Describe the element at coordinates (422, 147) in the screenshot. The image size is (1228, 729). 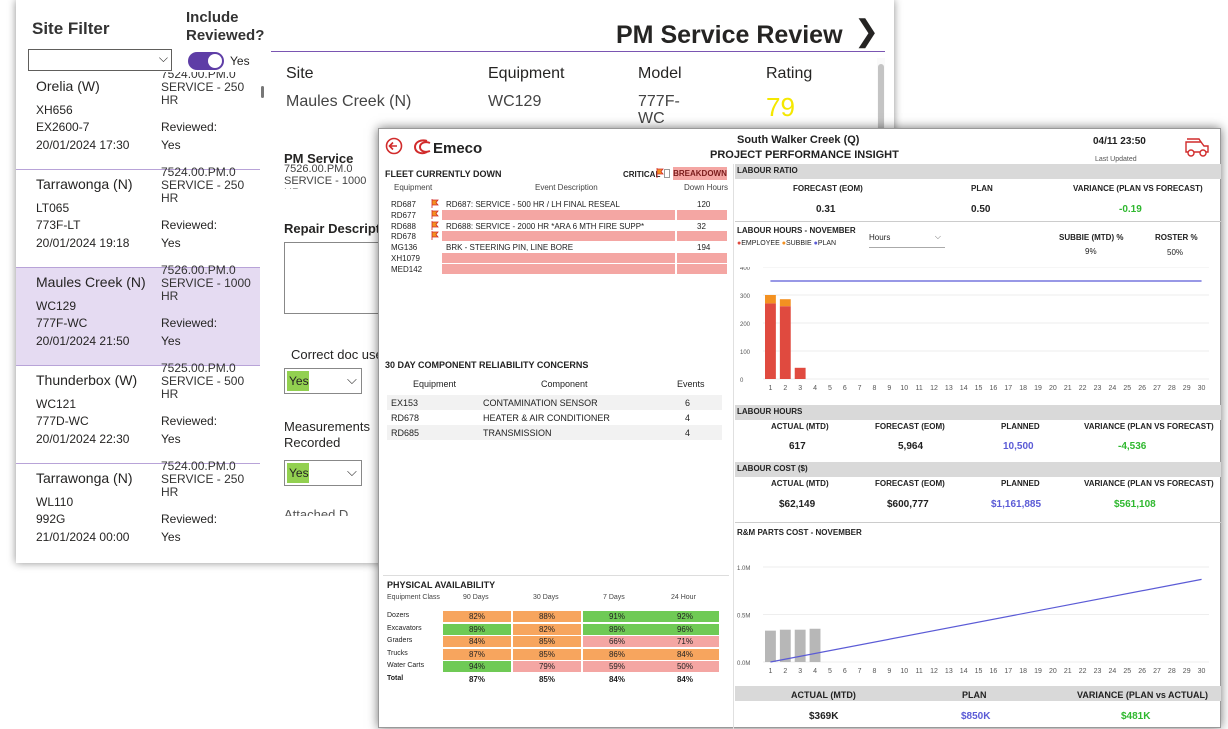
I see `emeco-logo-icon` at that location.